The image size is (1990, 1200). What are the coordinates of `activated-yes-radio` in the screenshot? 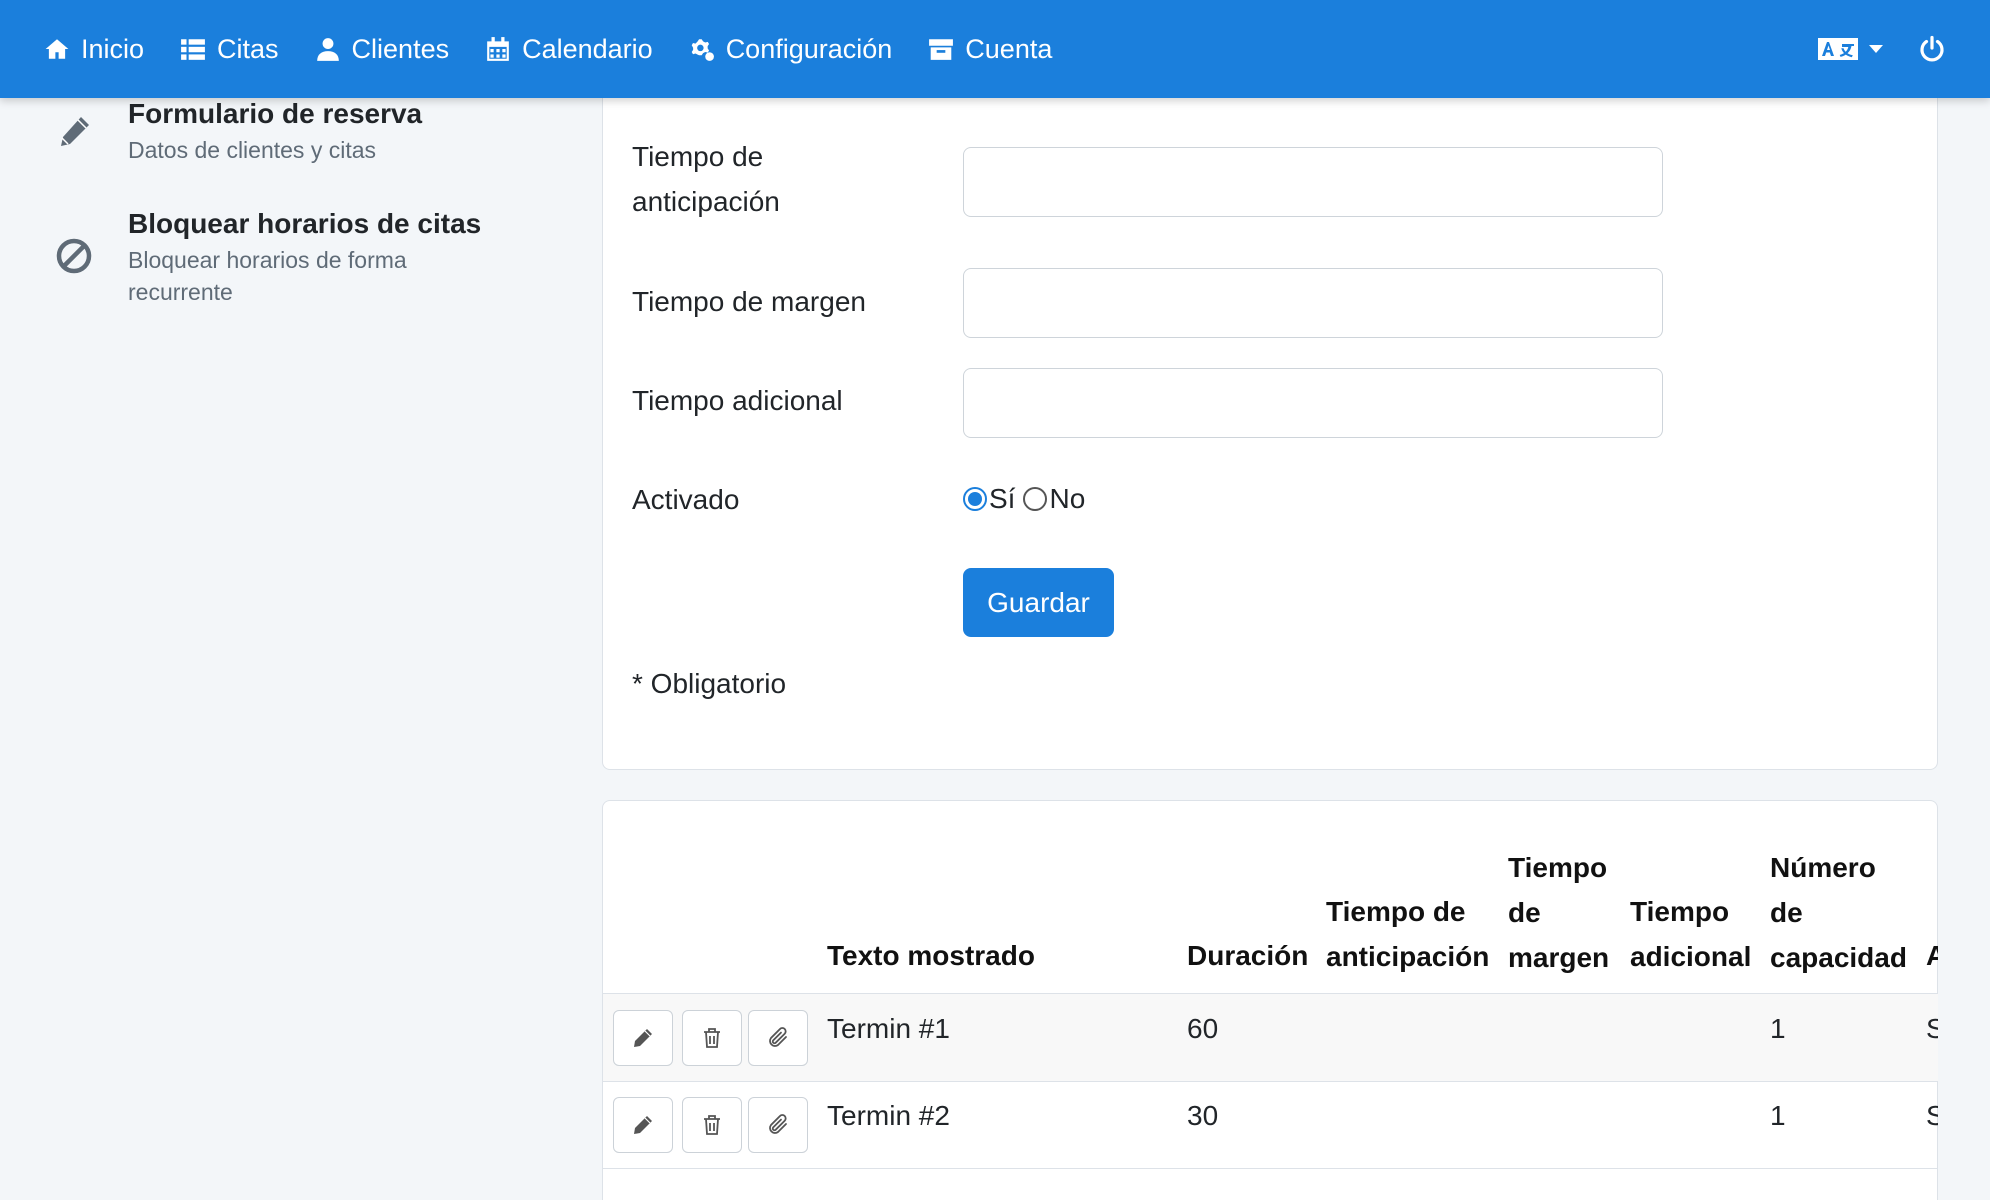 It's located at (975, 499).